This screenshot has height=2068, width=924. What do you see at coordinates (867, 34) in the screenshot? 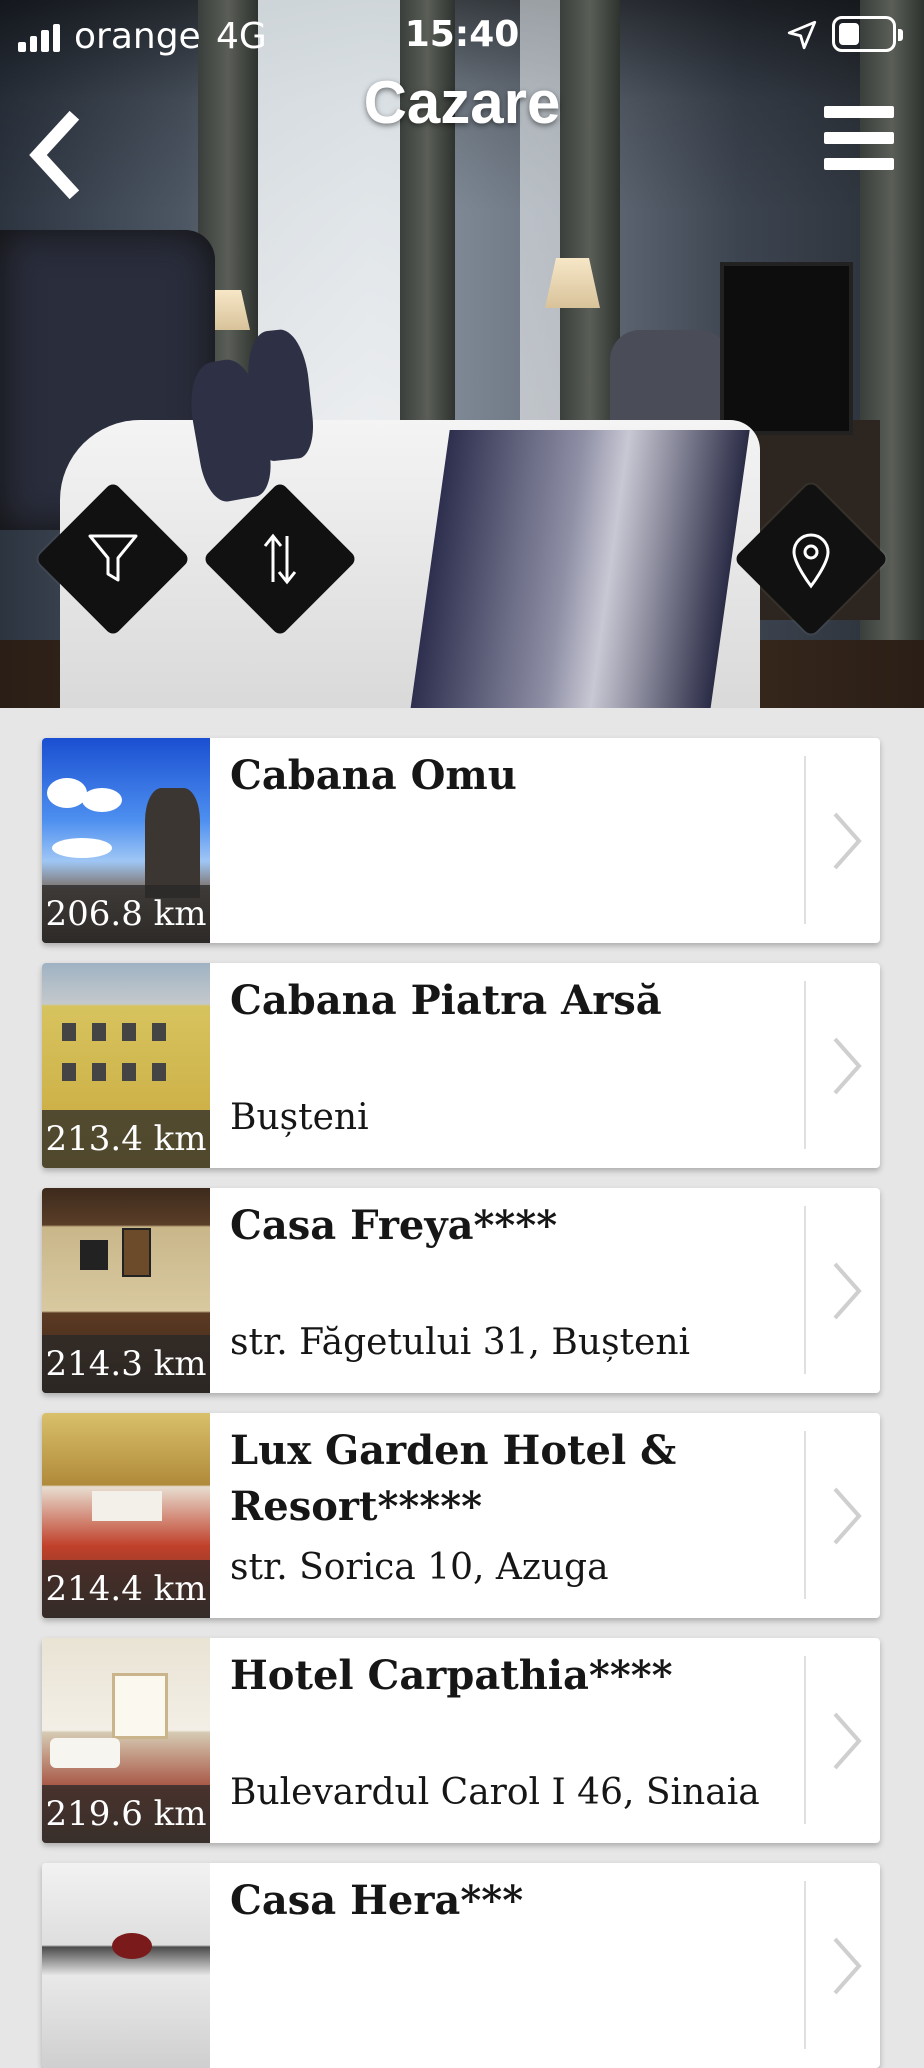
I see `battery-icon` at bounding box center [867, 34].